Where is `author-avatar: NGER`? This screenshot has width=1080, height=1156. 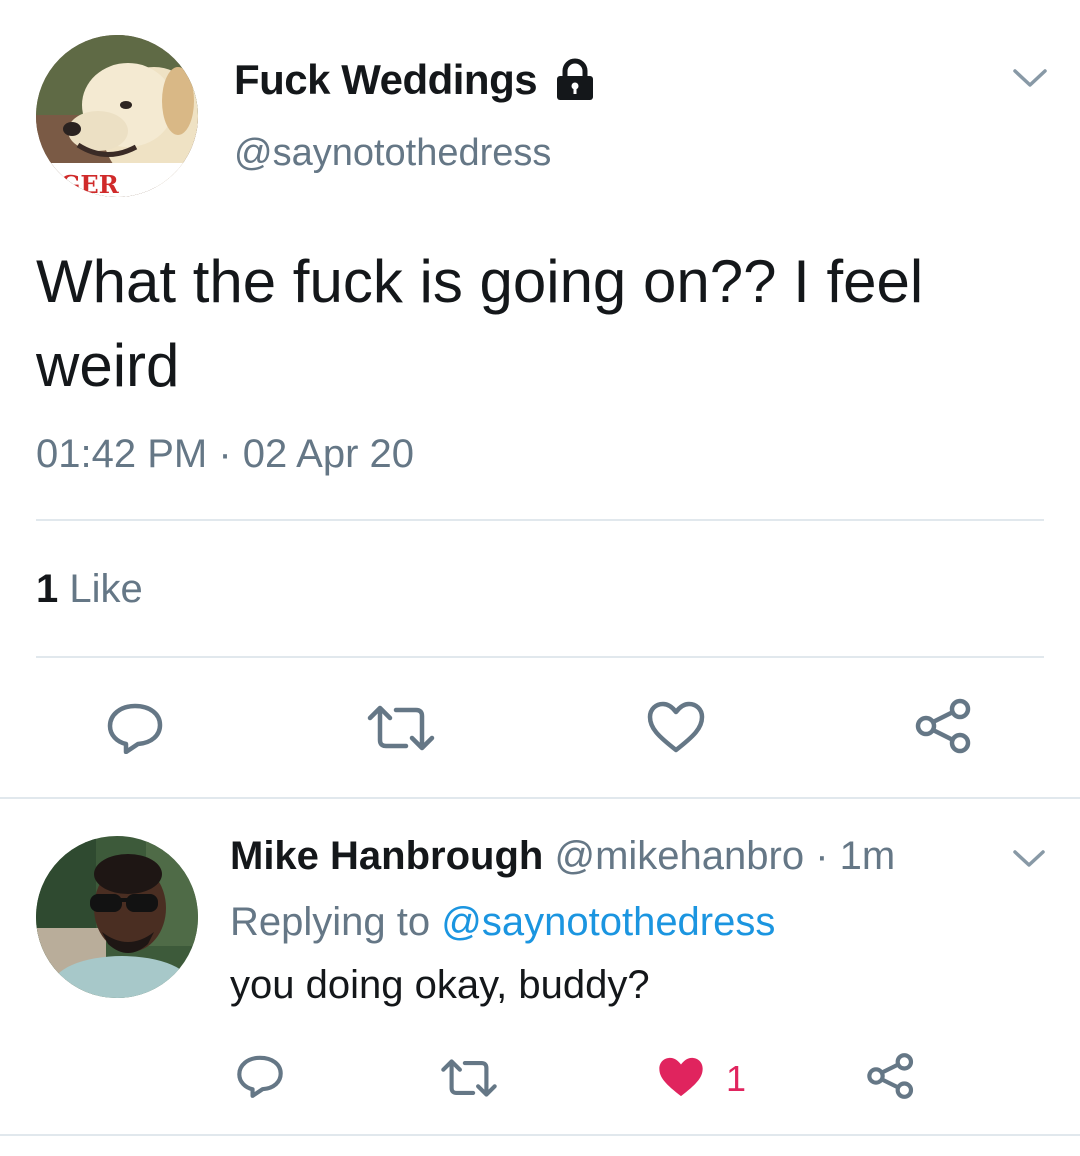 author-avatar: NGER is located at coordinates (117, 116).